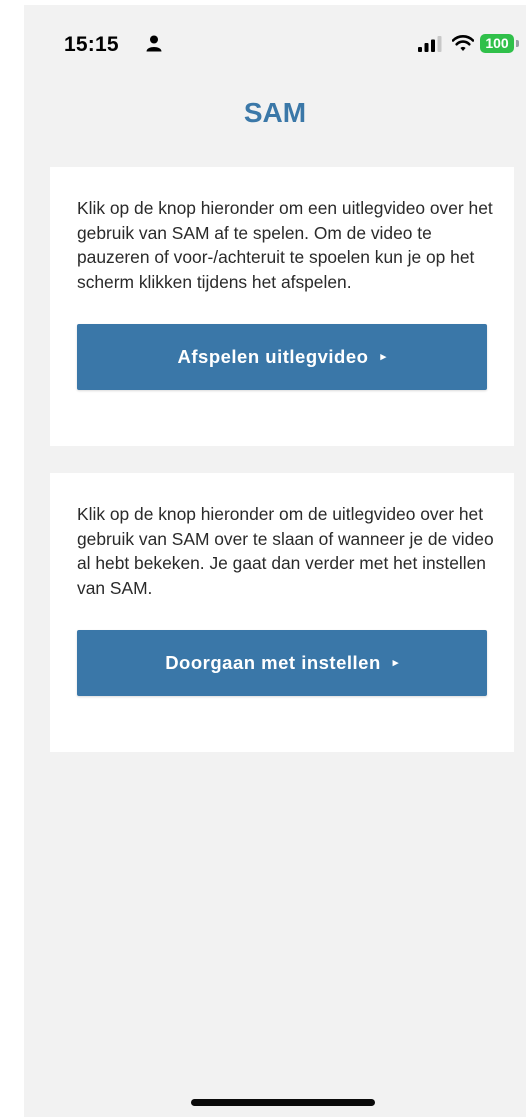 This screenshot has height=1117, width=526. I want to click on status-bar: 15:15 100, so click(275, 45).